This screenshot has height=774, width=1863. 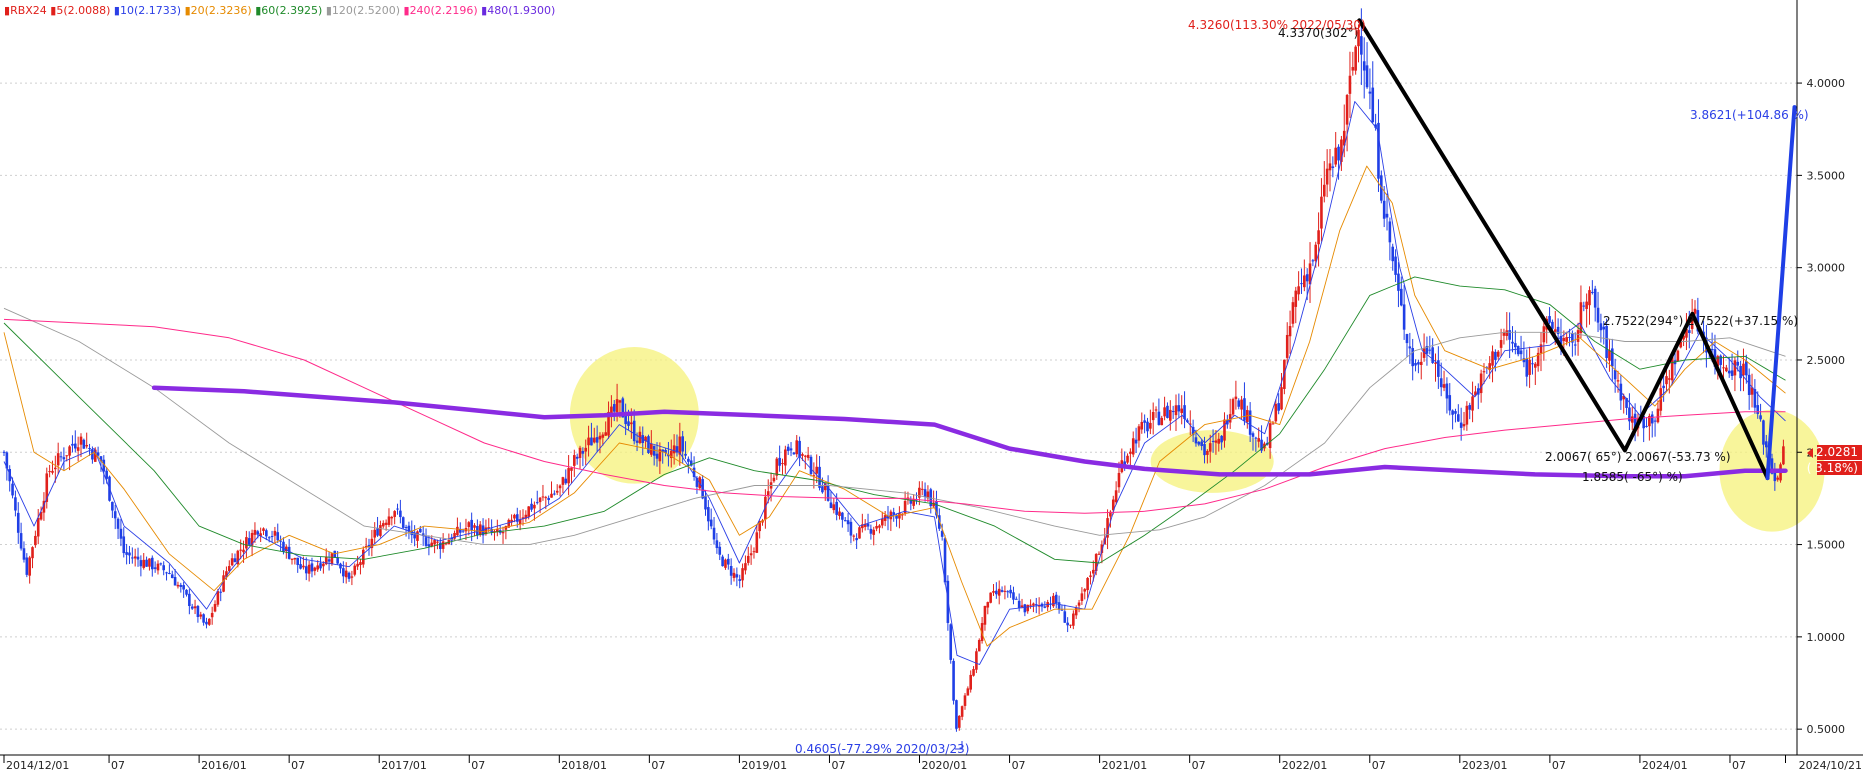 What do you see at coordinates (969, 432) in the screenshot?
I see `480-trend-line` at bounding box center [969, 432].